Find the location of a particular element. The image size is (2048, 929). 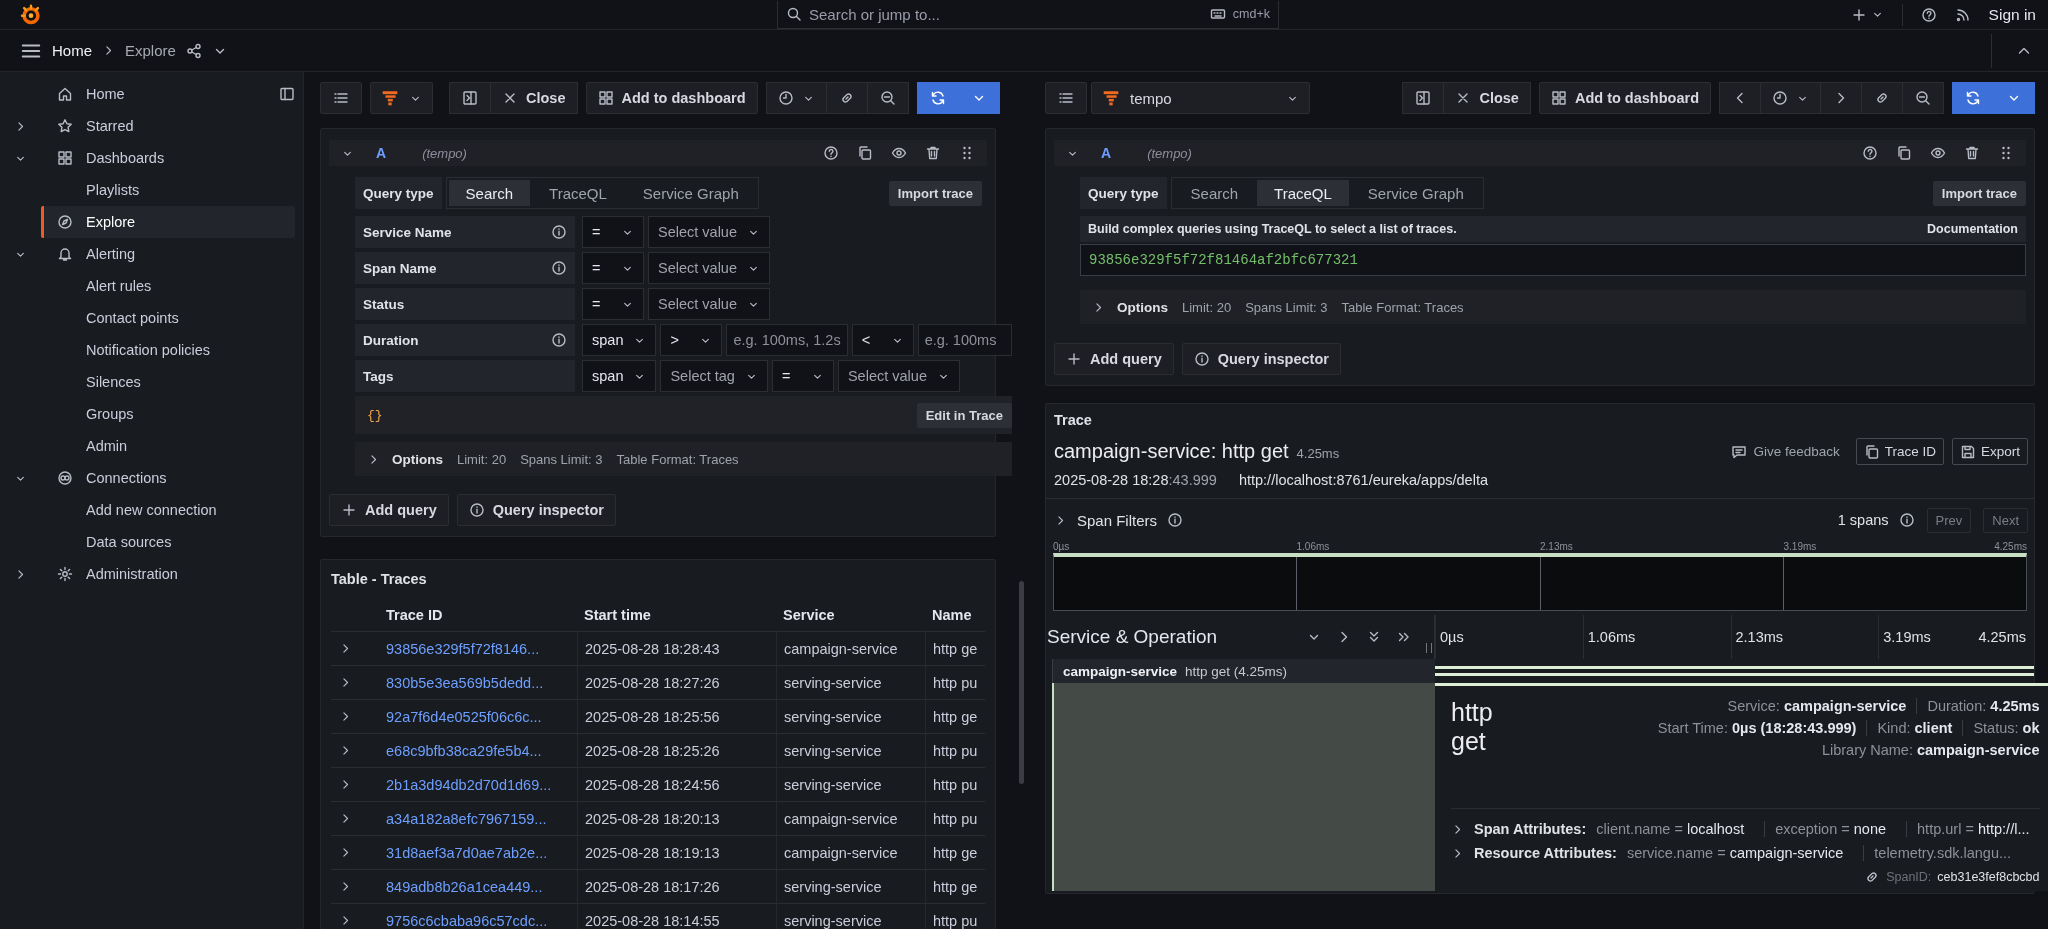

search-bar: Search or jump to... cmd+k is located at coordinates (1028, 14).